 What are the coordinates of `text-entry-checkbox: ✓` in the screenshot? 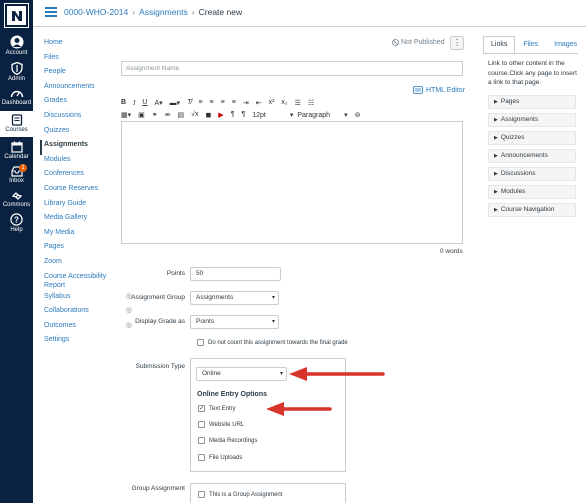 It's located at (201, 408).